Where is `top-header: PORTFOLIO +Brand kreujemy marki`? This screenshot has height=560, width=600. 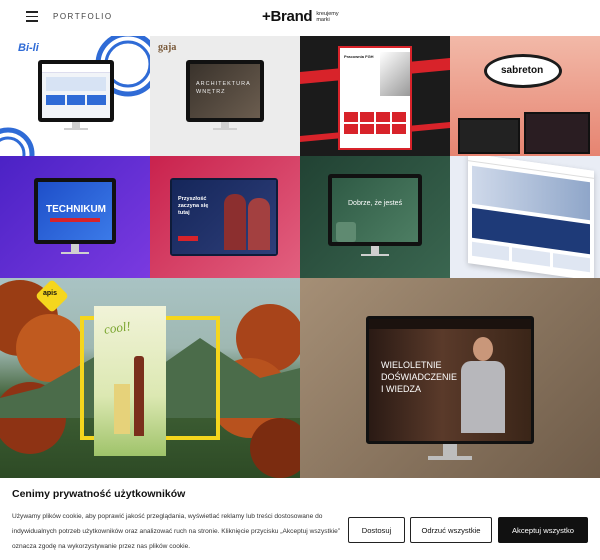 top-header: PORTFOLIO +Brand kreujemy marki is located at coordinates (300, 18).